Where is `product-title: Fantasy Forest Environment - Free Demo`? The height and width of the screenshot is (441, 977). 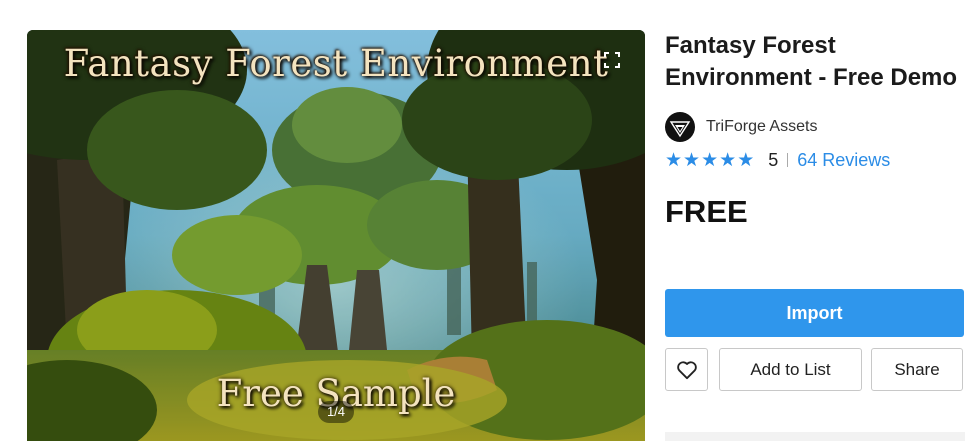 product-title: Fantasy Forest Environment - Free Demo is located at coordinates (811, 61).